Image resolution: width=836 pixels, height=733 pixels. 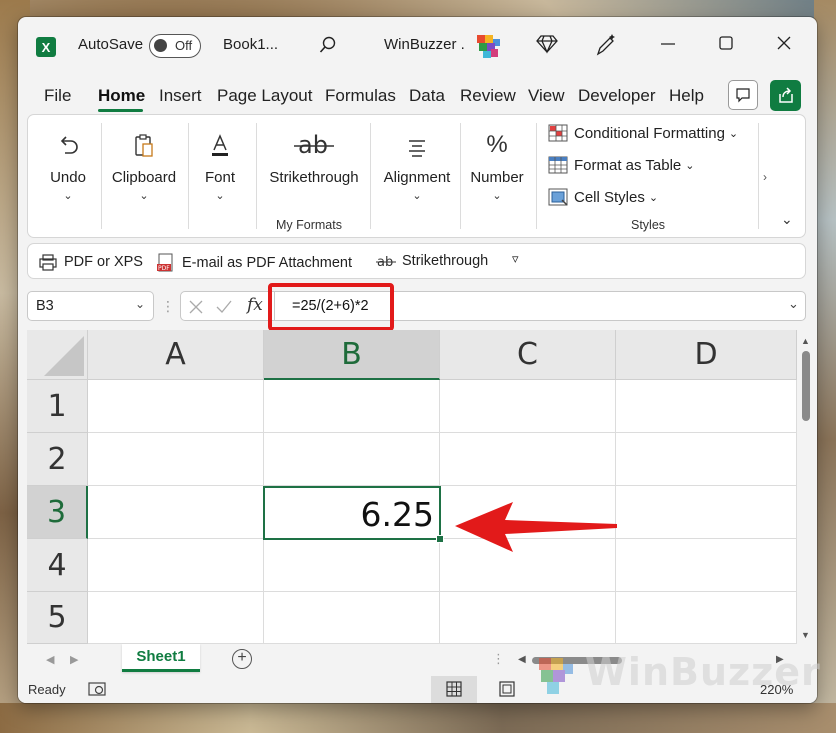 What do you see at coordinates (706, 355) in the screenshot?
I see `column-header-d: D` at bounding box center [706, 355].